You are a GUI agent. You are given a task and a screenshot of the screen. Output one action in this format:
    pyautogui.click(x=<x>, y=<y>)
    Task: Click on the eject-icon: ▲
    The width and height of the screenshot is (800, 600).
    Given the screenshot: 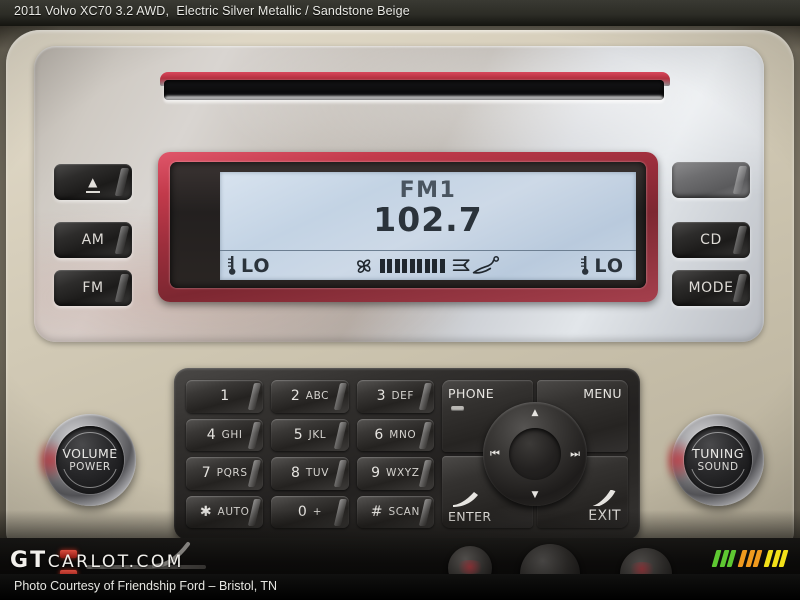 What is the action you would take?
    pyautogui.click(x=93, y=182)
    